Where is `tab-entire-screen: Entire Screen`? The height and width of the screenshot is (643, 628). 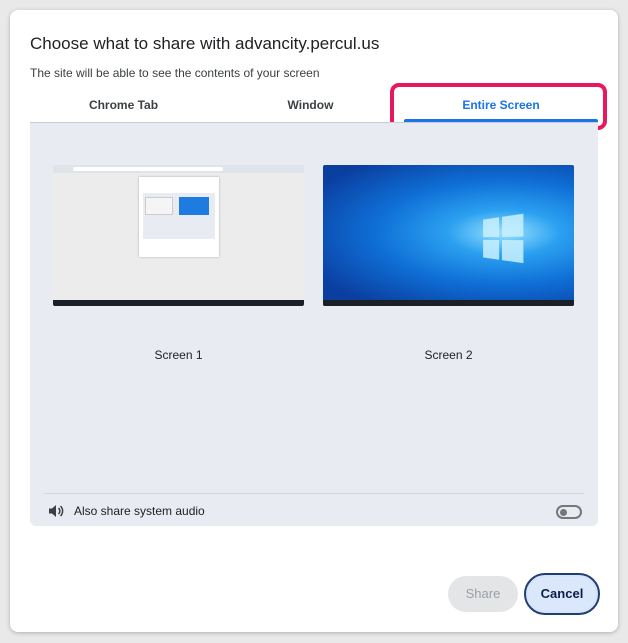 tab-entire-screen: Entire Screen is located at coordinates (501, 107).